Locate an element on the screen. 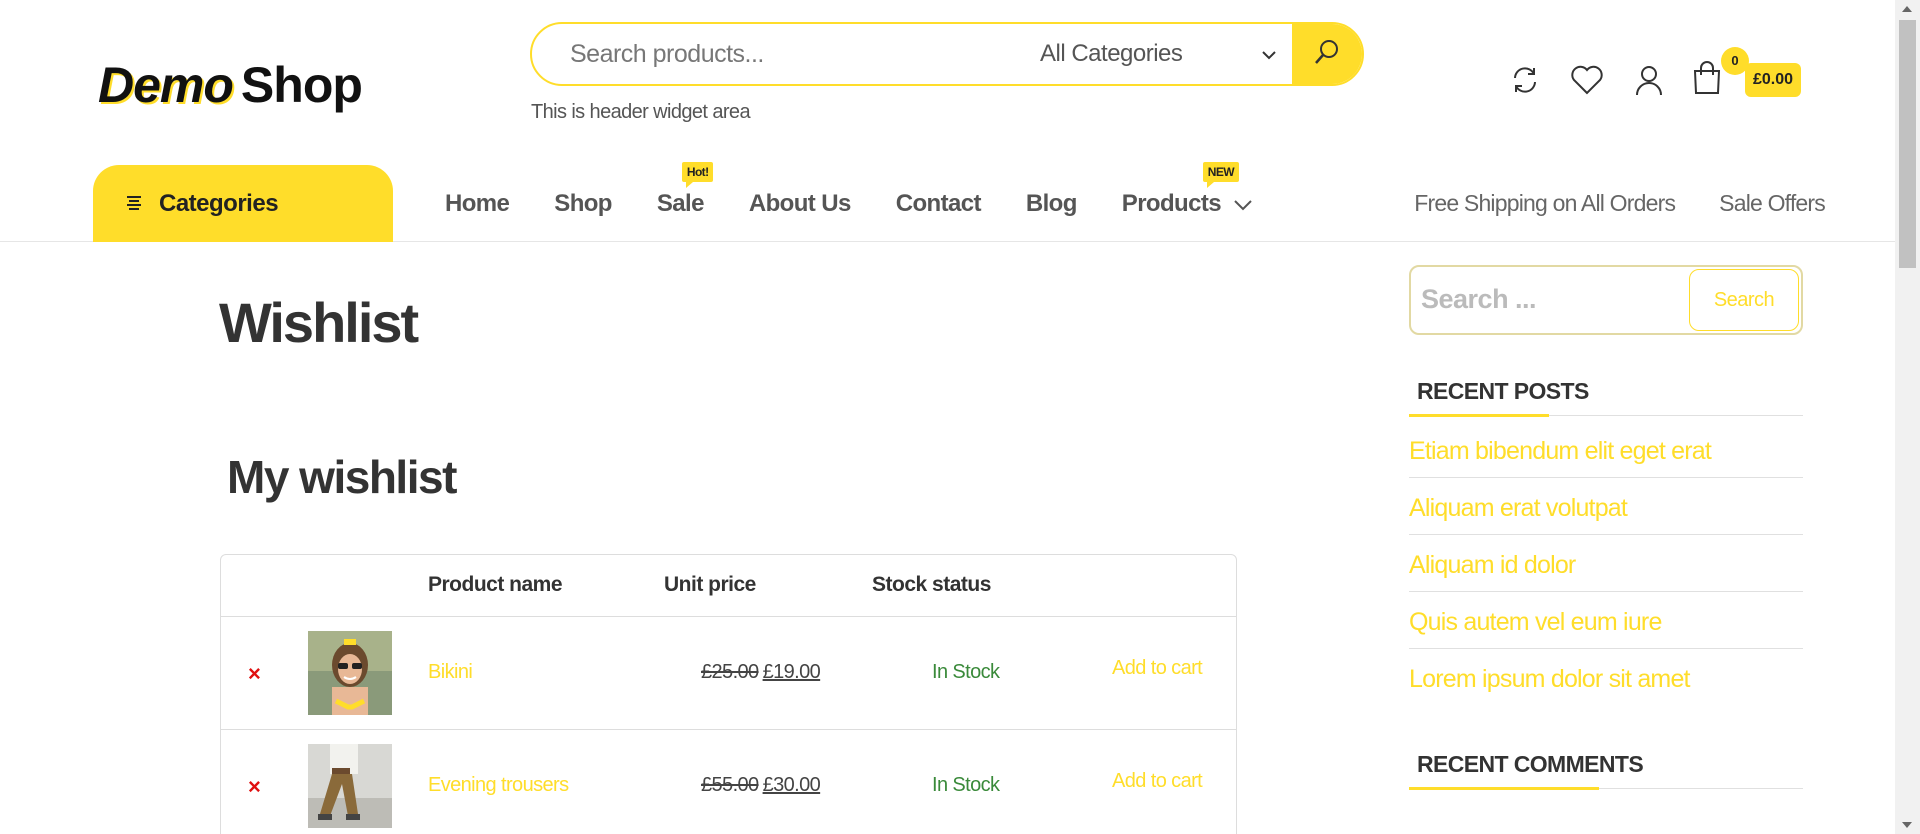 Image resolution: width=1920 pixels, height=834 pixels. sidebar-search-button: Search is located at coordinates (1744, 300).